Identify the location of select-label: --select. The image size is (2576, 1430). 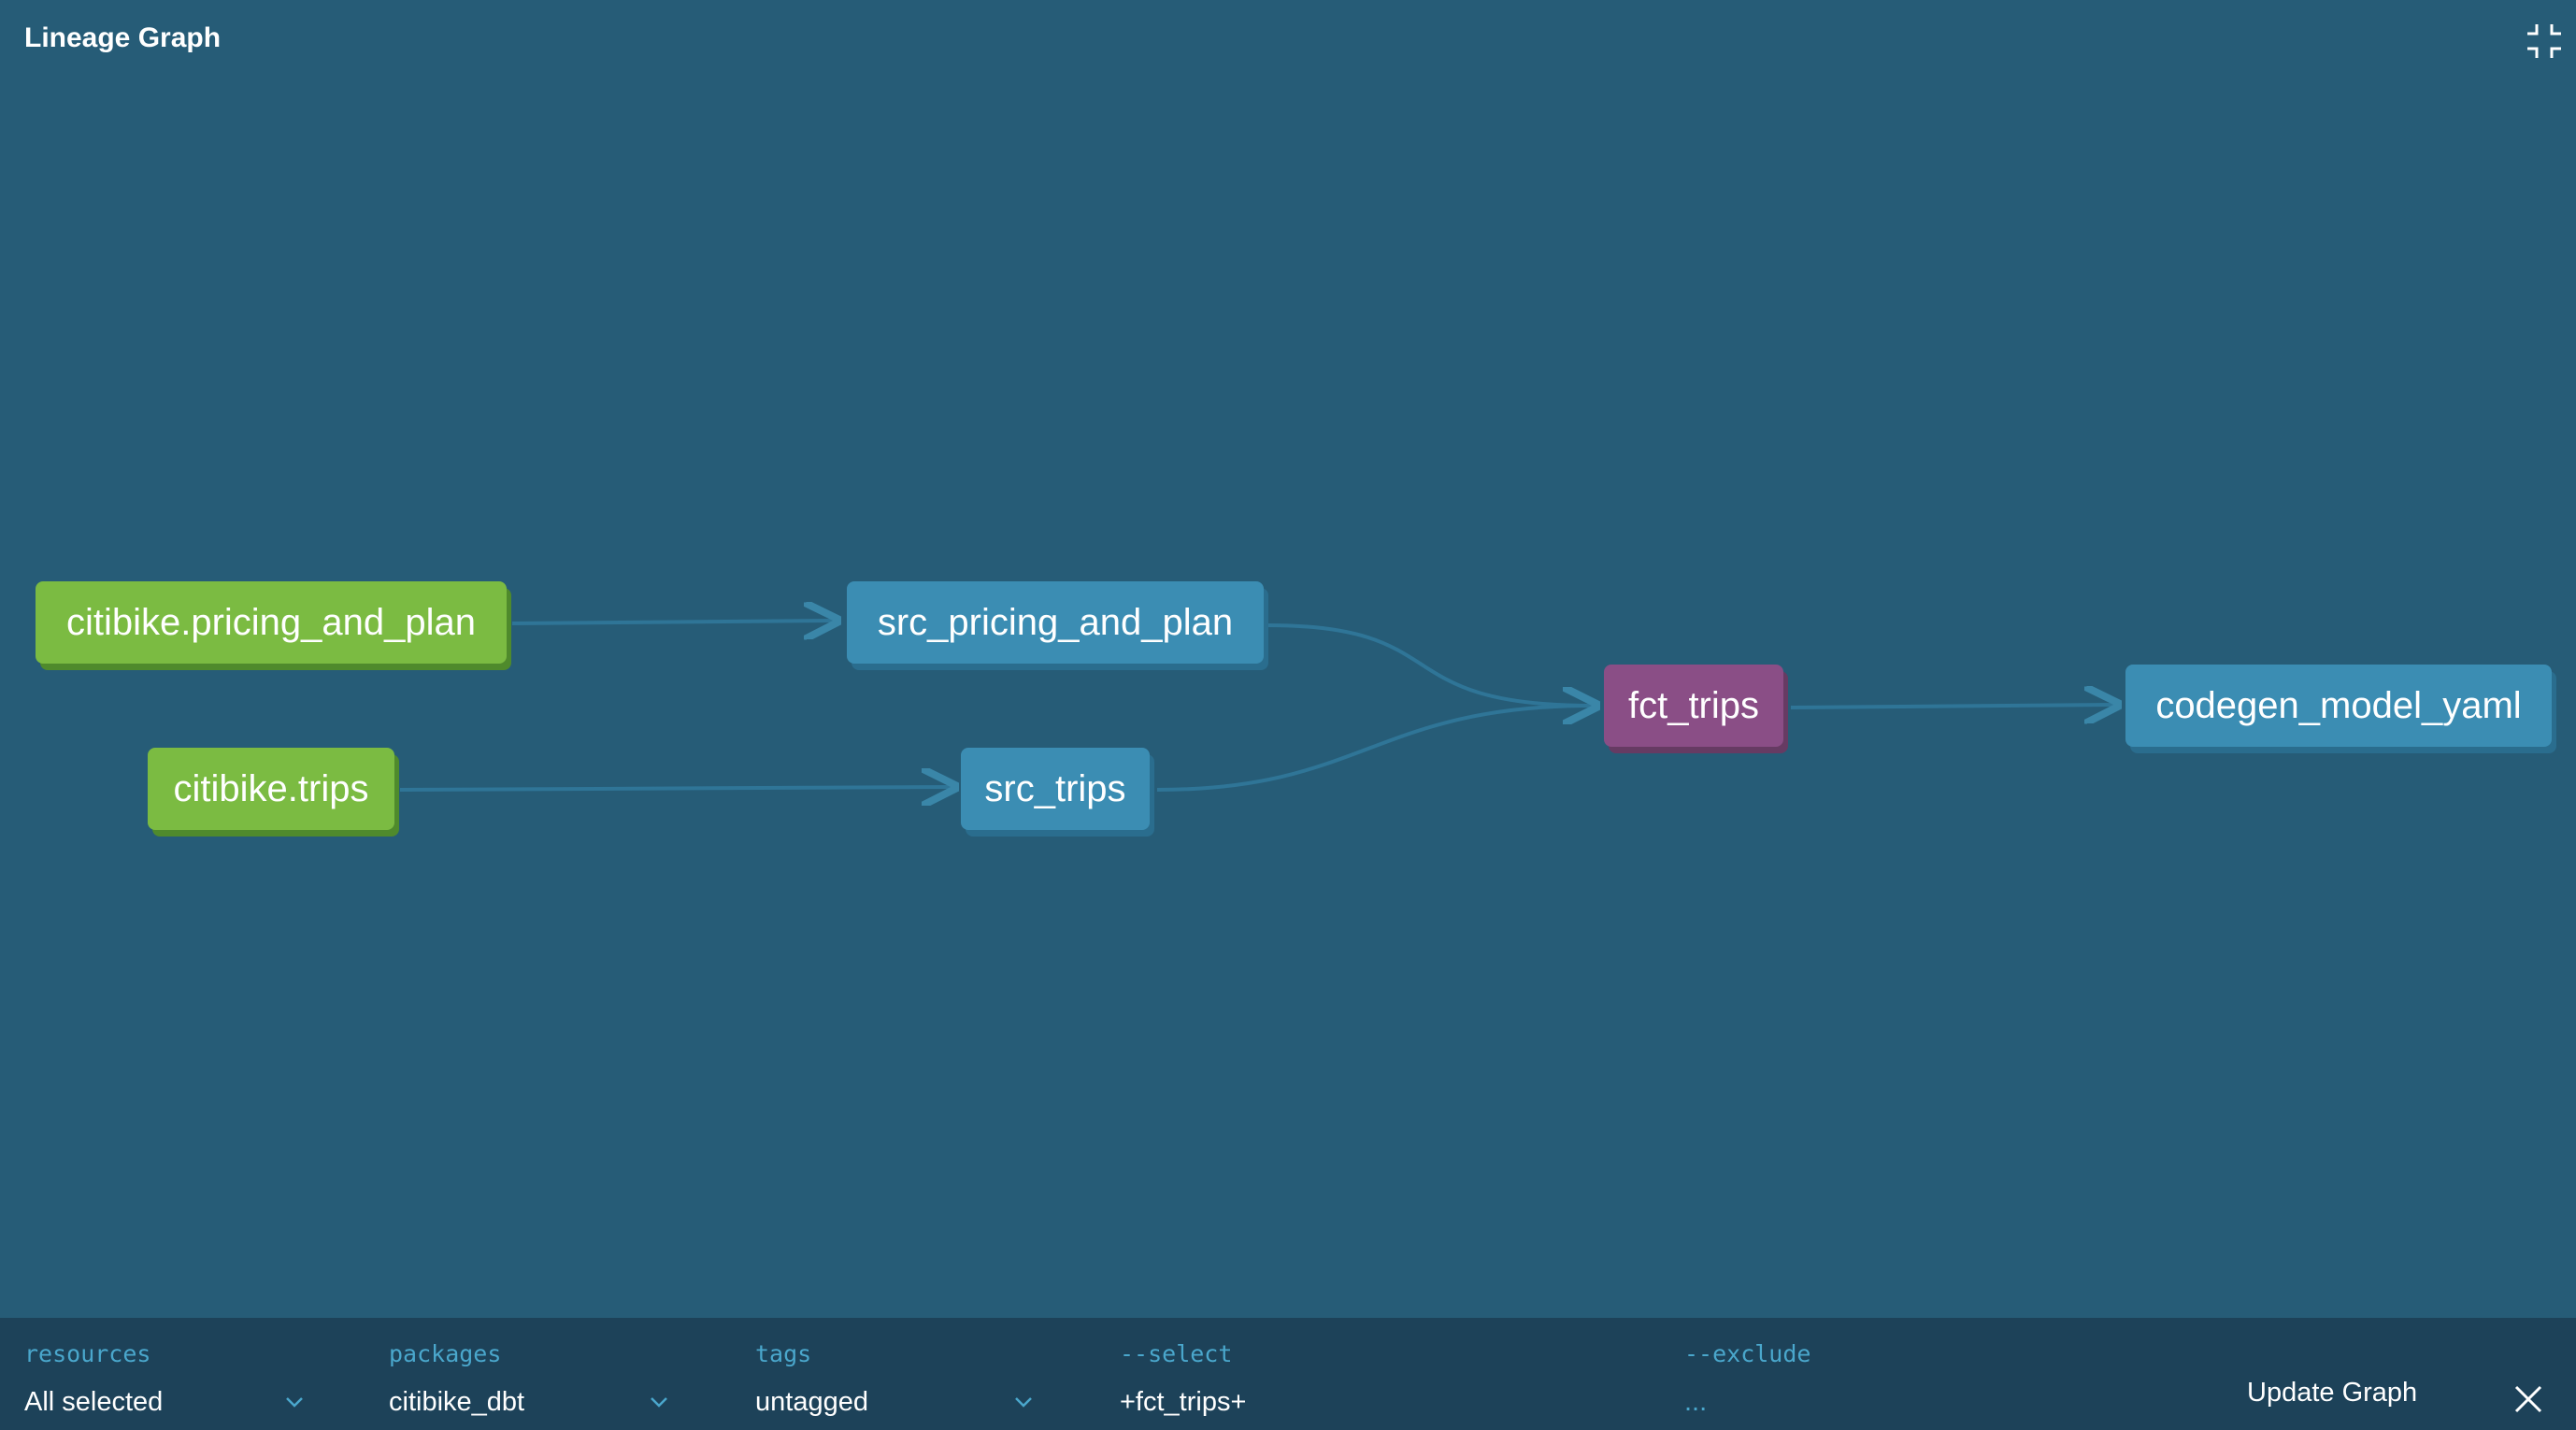
(1176, 1353).